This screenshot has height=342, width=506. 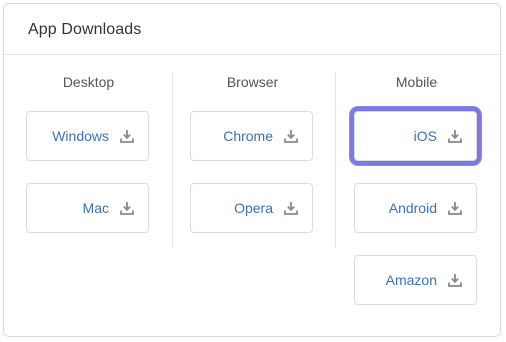 I want to click on column-heading-browser: Browser, so click(x=252, y=82).